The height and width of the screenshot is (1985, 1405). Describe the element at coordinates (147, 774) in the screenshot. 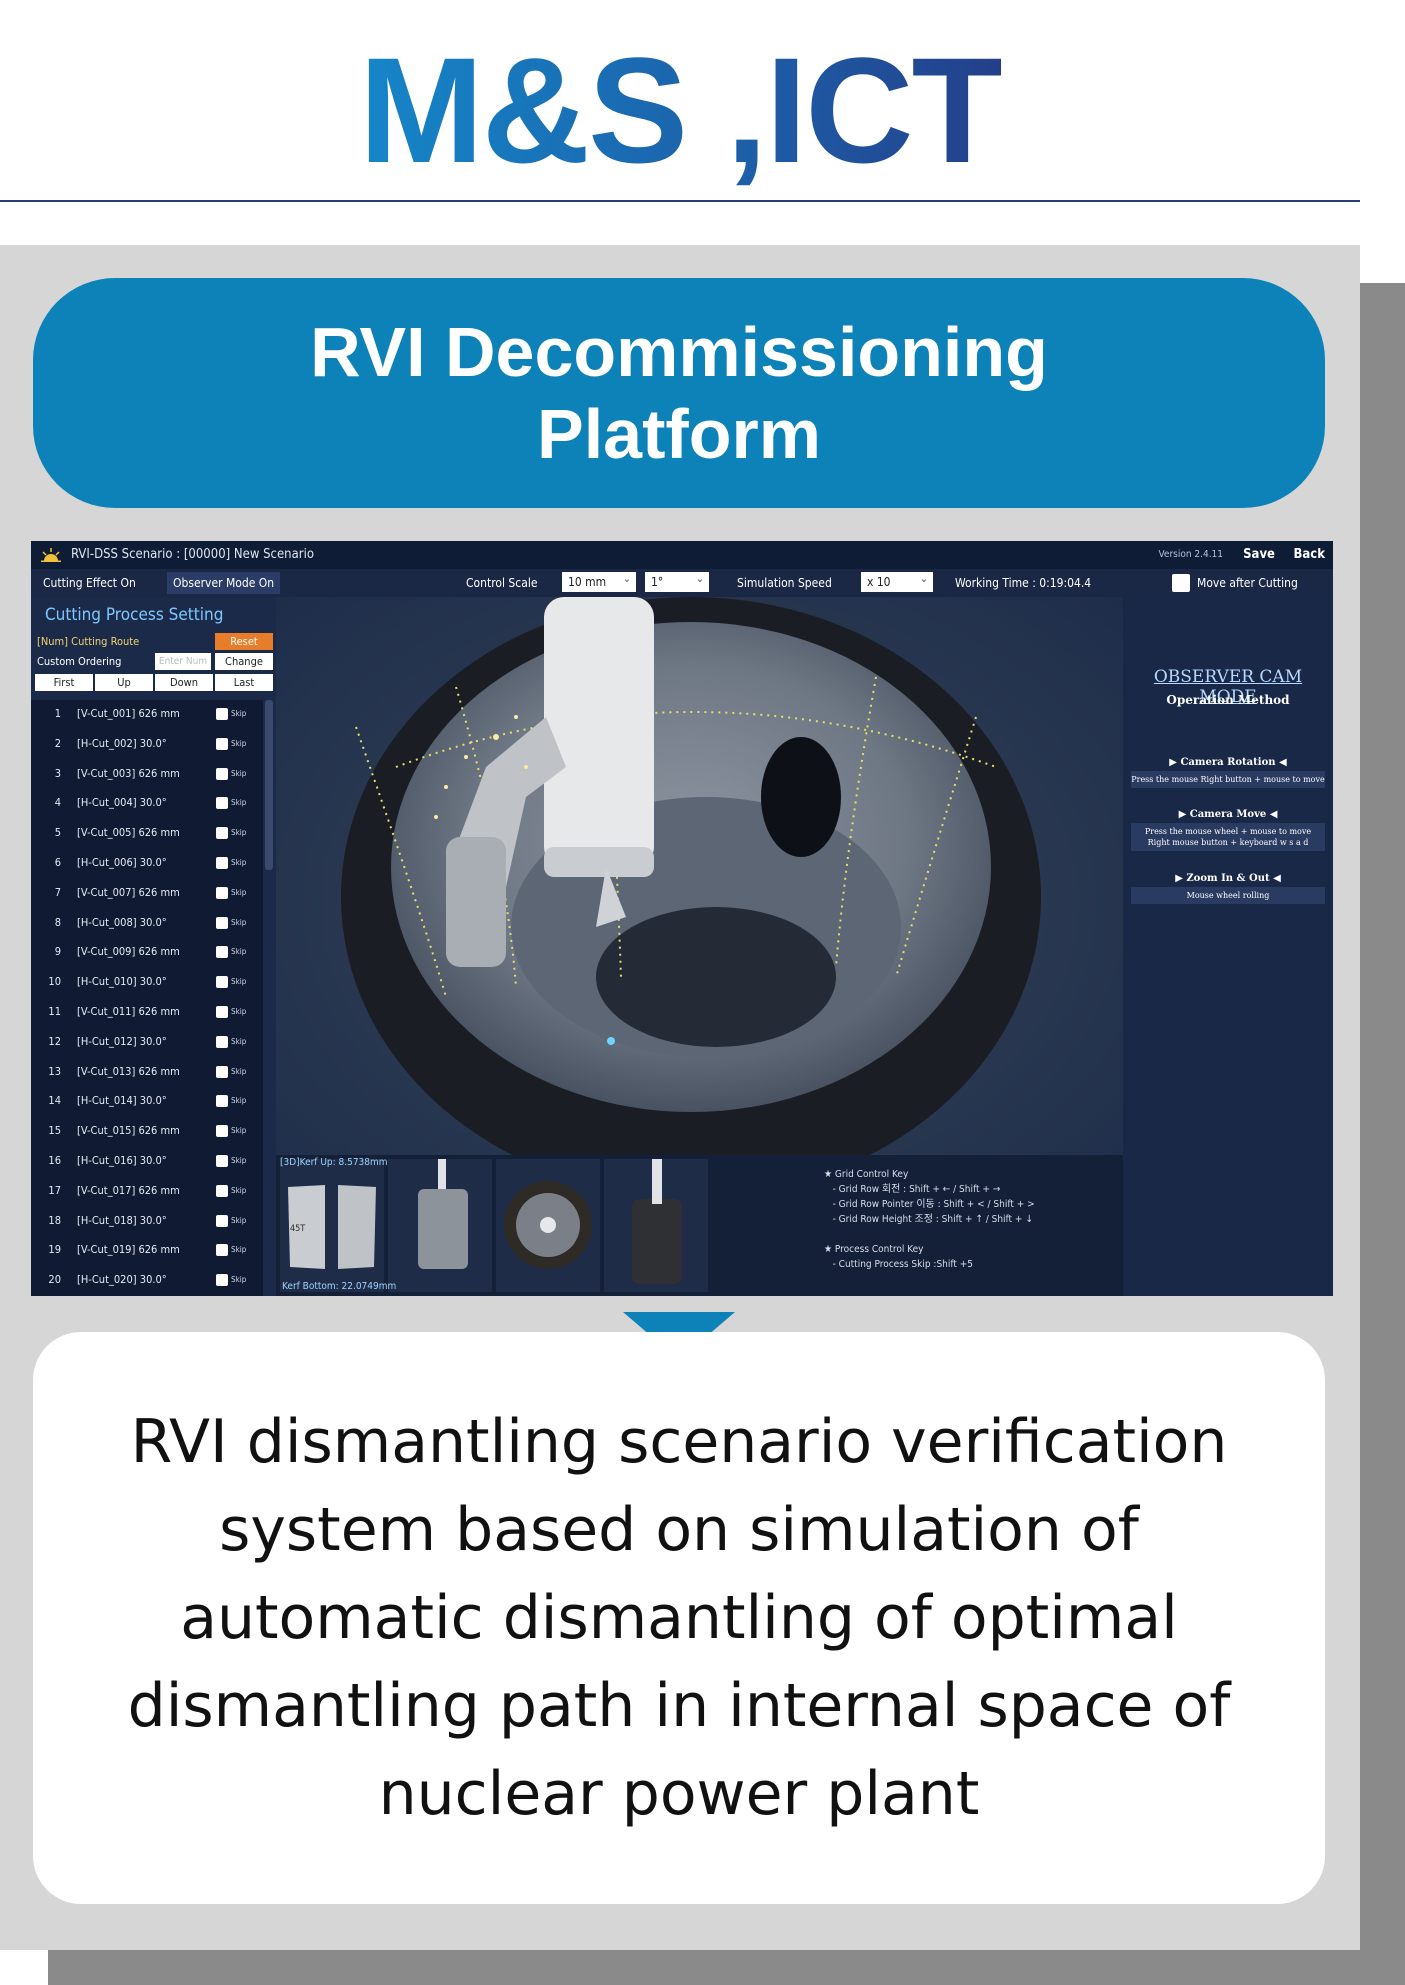

I see `list-item: 3 [V-Cut_003] 626 mm Skip` at that location.